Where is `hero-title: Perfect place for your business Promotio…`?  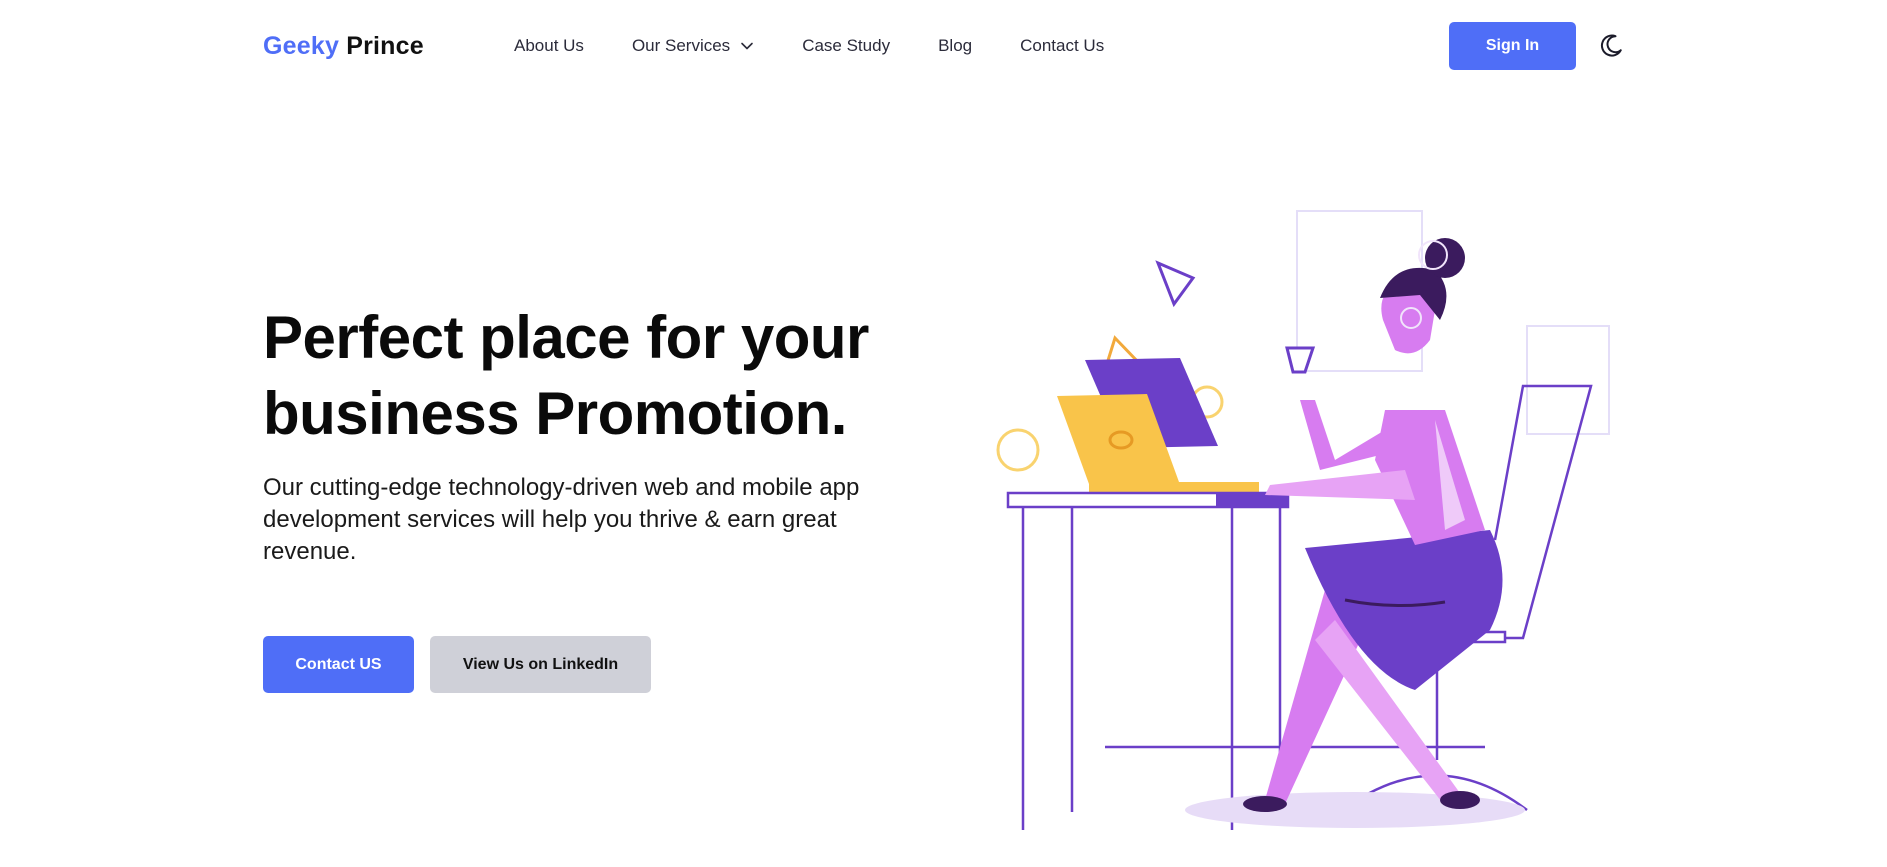 hero-title: Perfect place for your business Promotio… is located at coordinates (566, 375).